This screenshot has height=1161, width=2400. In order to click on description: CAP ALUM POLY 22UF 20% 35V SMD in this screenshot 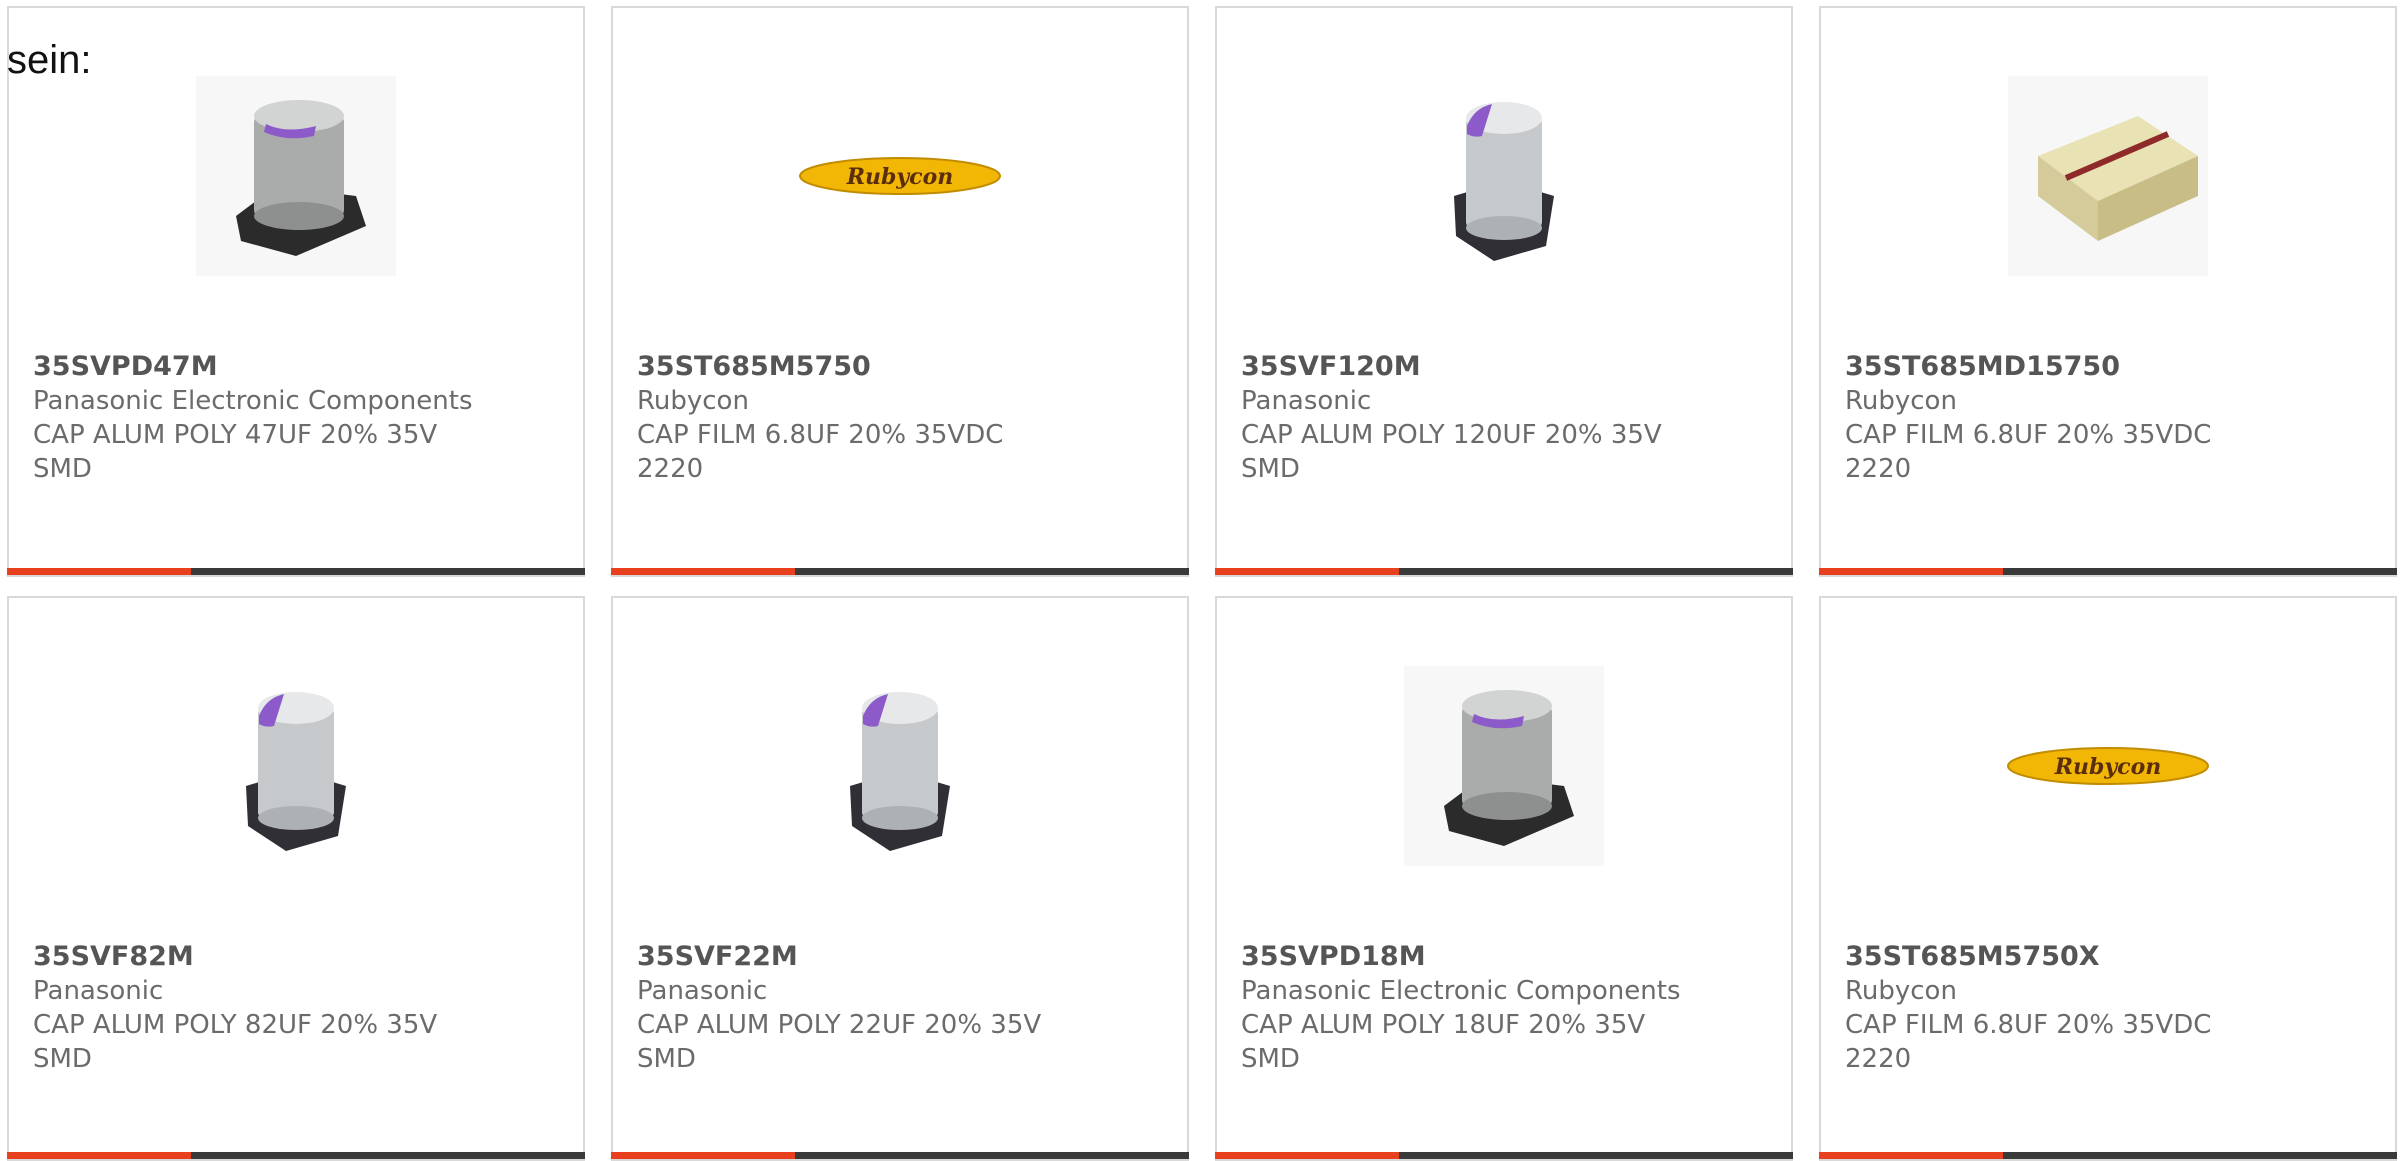, I will do `click(839, 1042)`.